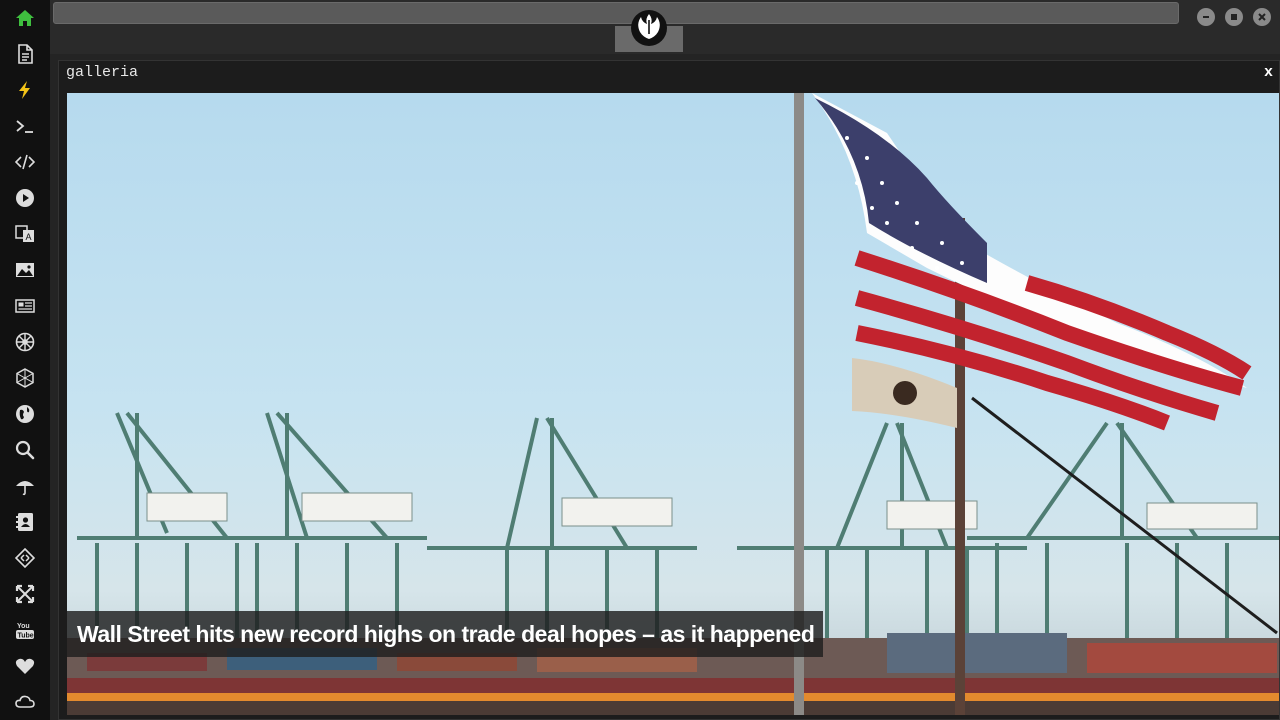 The image size is (1280, 720). Describe the element at coordinates (102, 72) in the screenshot. I see `panel-title: galleria` at that location.